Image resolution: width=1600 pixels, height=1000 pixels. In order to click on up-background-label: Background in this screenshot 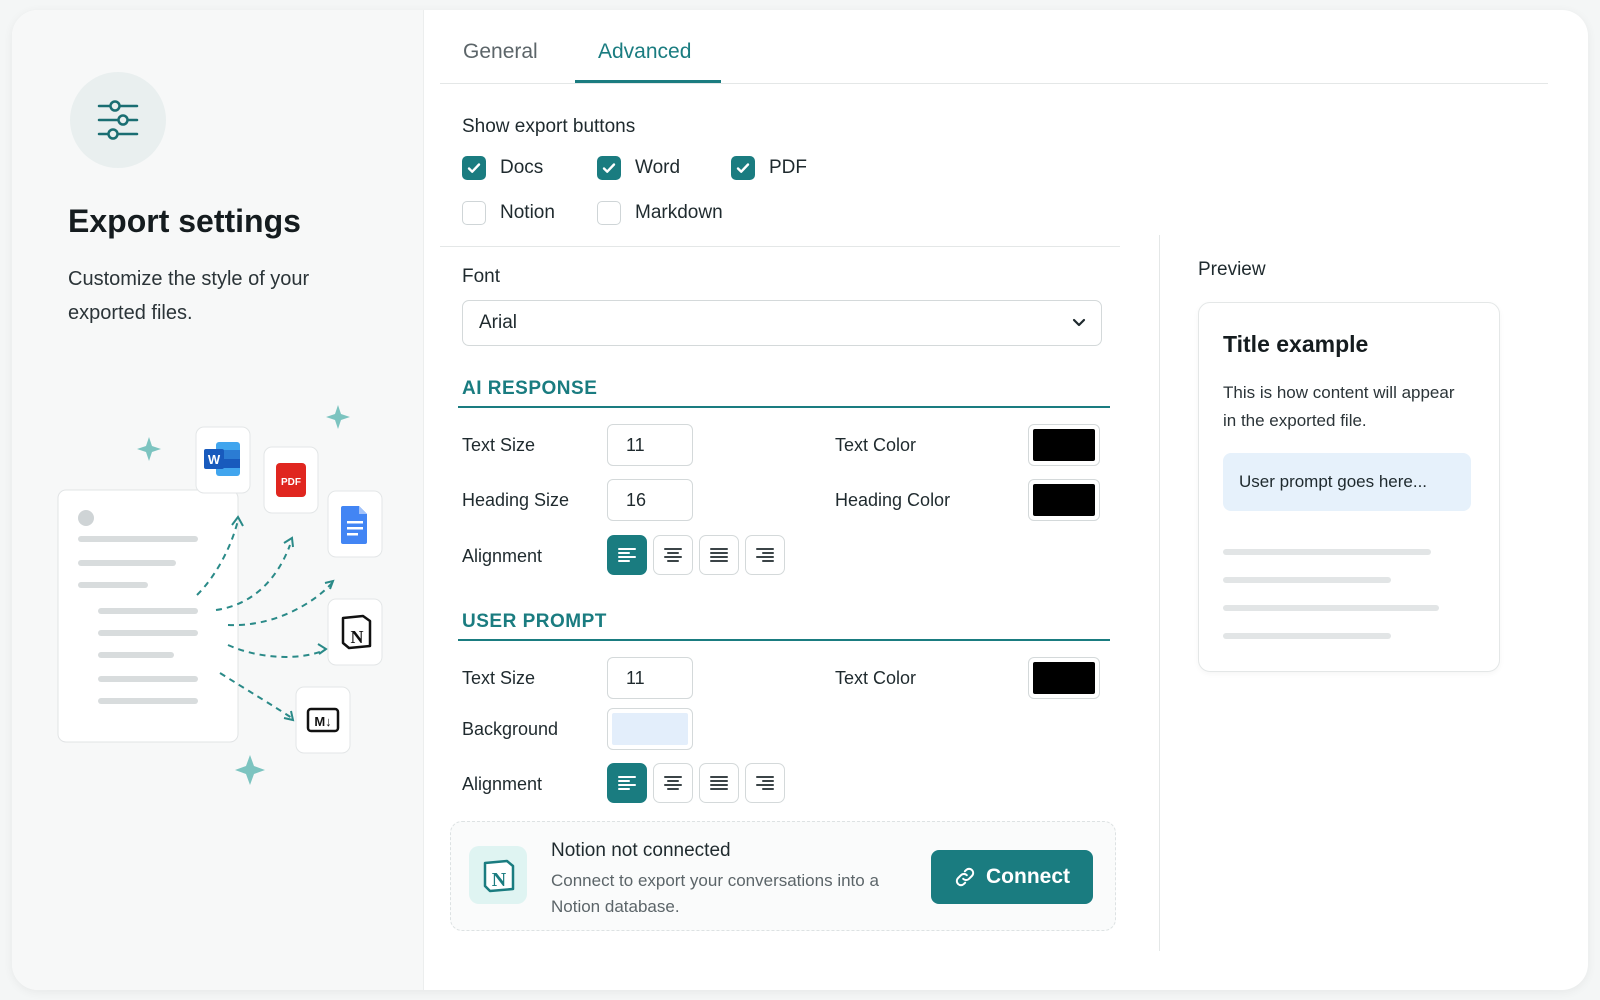, I will do `click(510, 729)`.